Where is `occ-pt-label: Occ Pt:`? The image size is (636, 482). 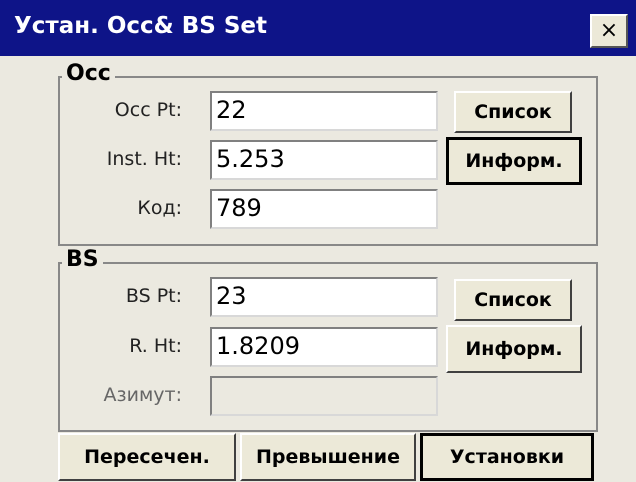
occ-pt-label: Occ Pt: is located at coordinates (148, 110).